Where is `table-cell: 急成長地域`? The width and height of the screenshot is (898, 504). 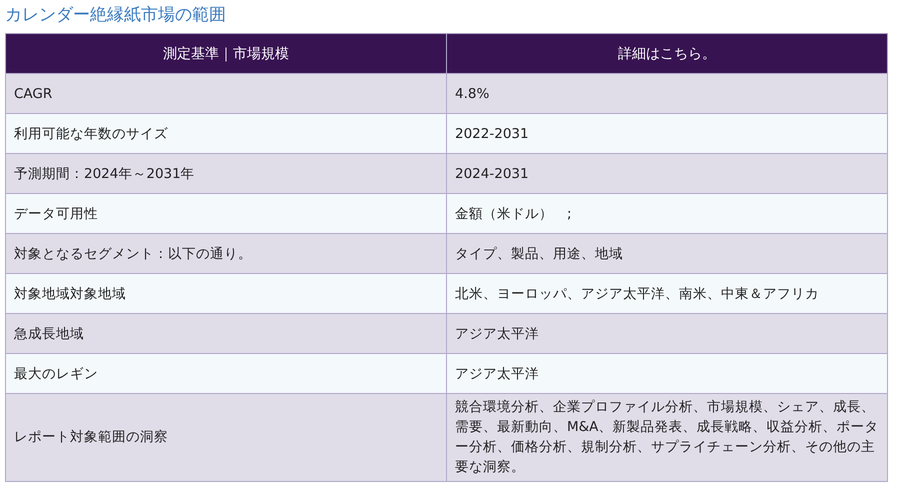
table-cell: 急成長地域 is located at coordinates (226, 334).